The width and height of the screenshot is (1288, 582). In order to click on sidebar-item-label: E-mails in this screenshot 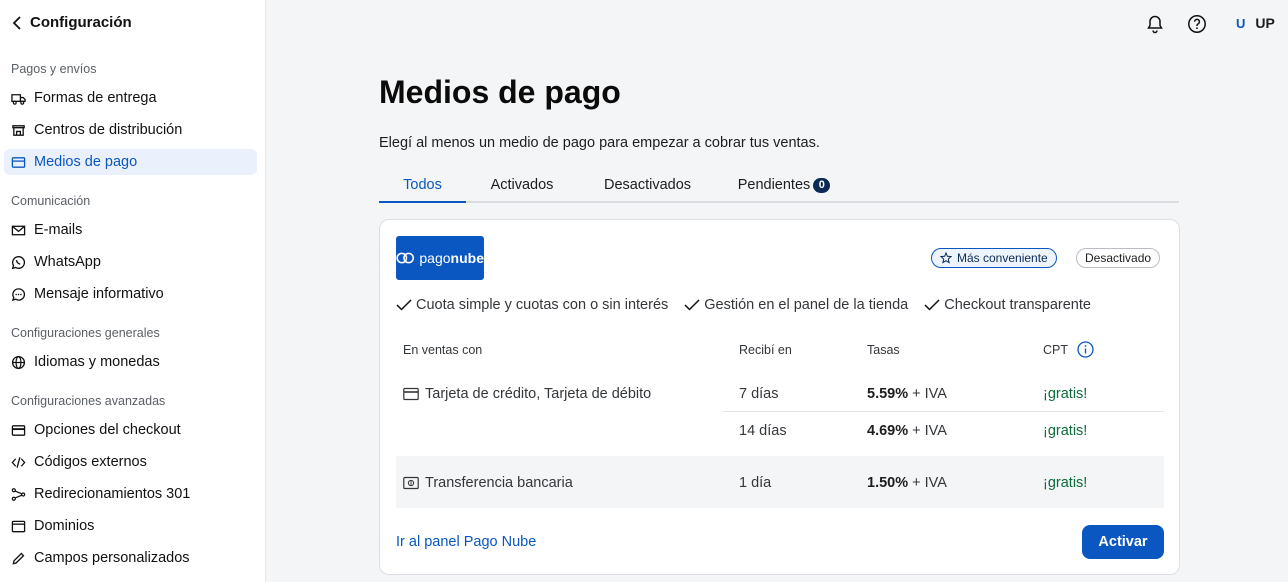, I will do `click(58, 230)`.